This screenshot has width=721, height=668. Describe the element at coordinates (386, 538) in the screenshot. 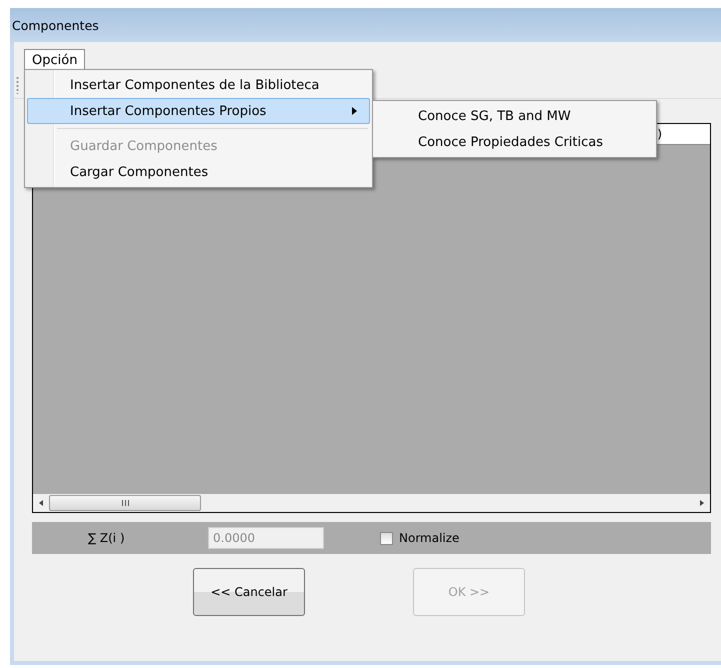

I see `normalize-checkbox` at that location.